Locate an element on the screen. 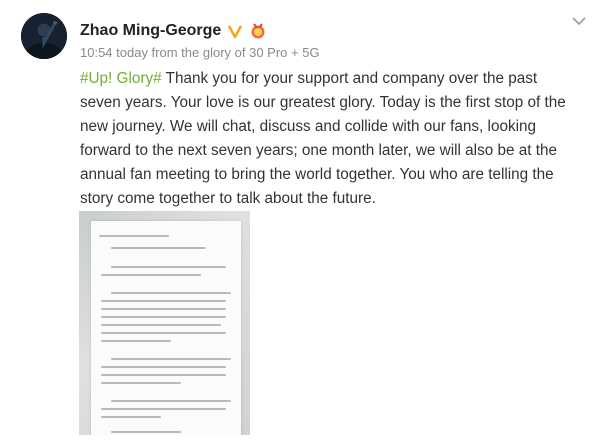 The image size is (600, 447). letter-image is located at coordinates (164, 323).